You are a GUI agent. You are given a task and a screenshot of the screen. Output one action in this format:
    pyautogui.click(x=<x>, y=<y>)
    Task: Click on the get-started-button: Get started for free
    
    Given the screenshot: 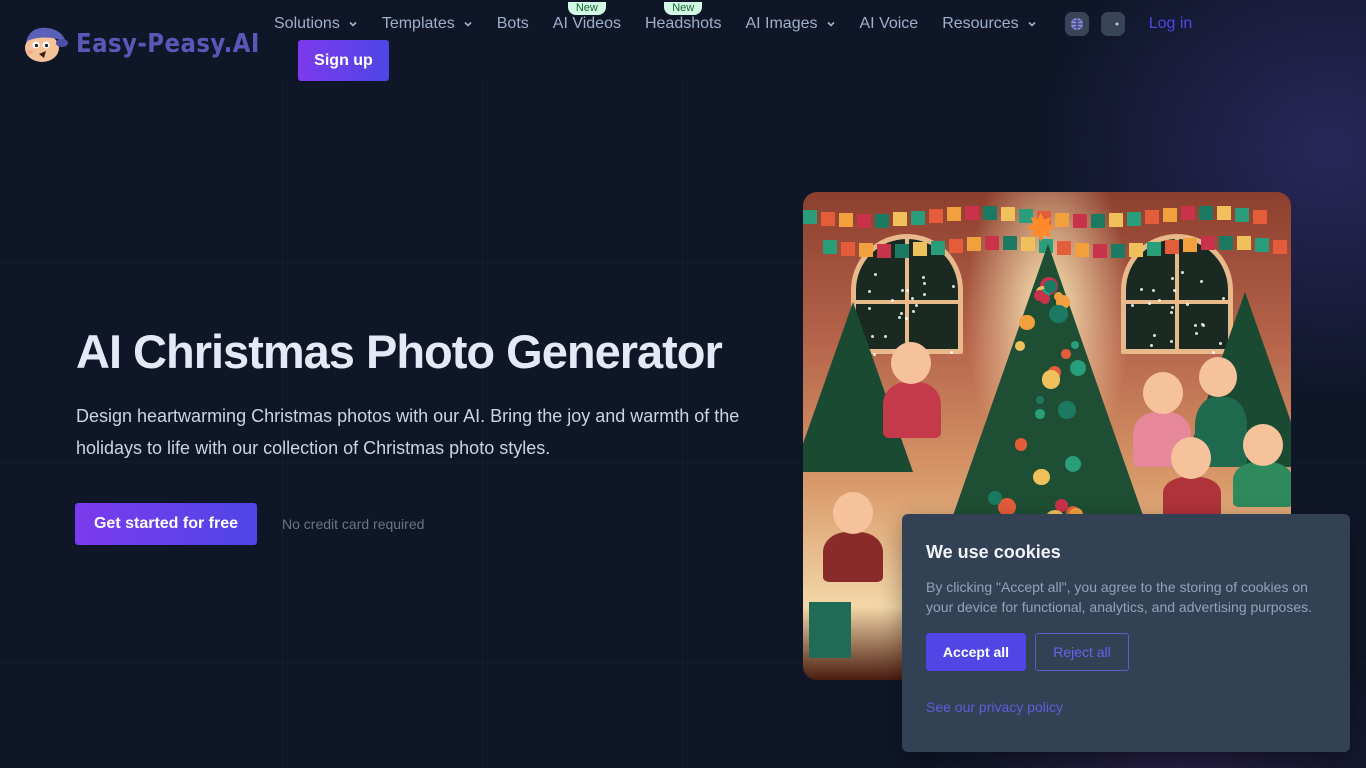 What is the action you would take?
    pyautogui.click(x=166, y=524)
    